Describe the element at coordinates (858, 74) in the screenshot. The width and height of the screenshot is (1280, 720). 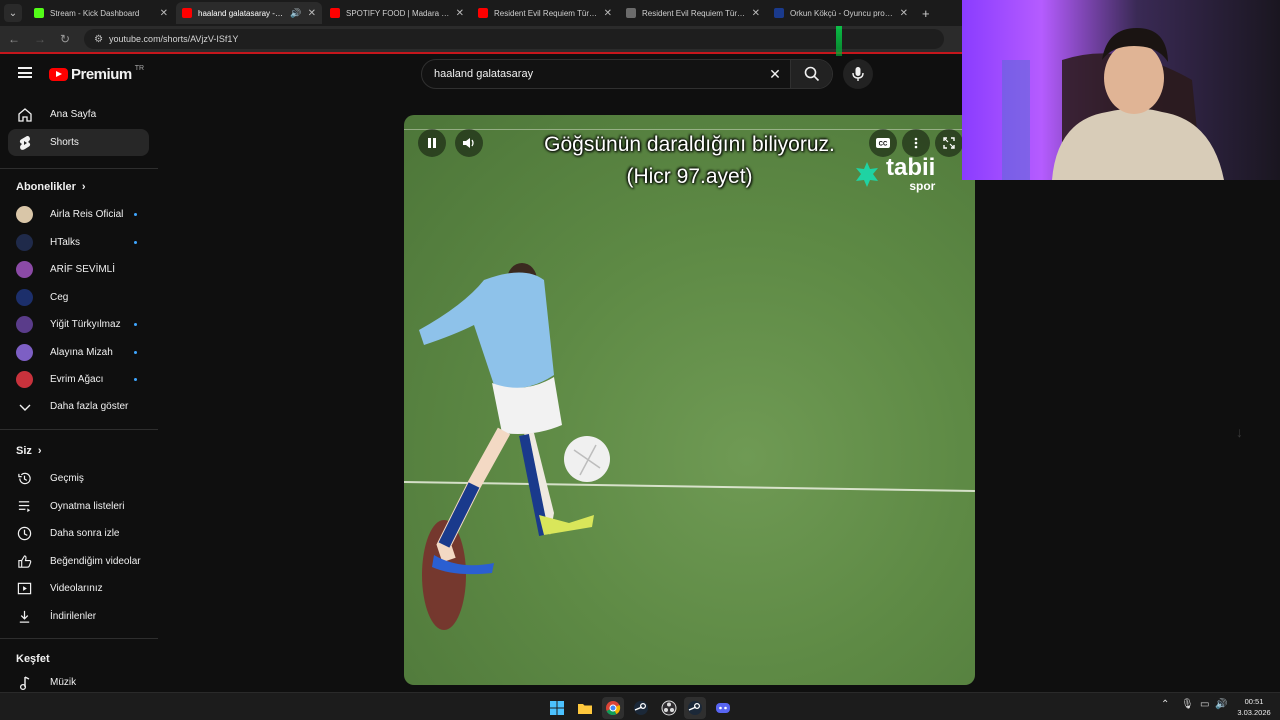
I see `voice-search-button` at that location.